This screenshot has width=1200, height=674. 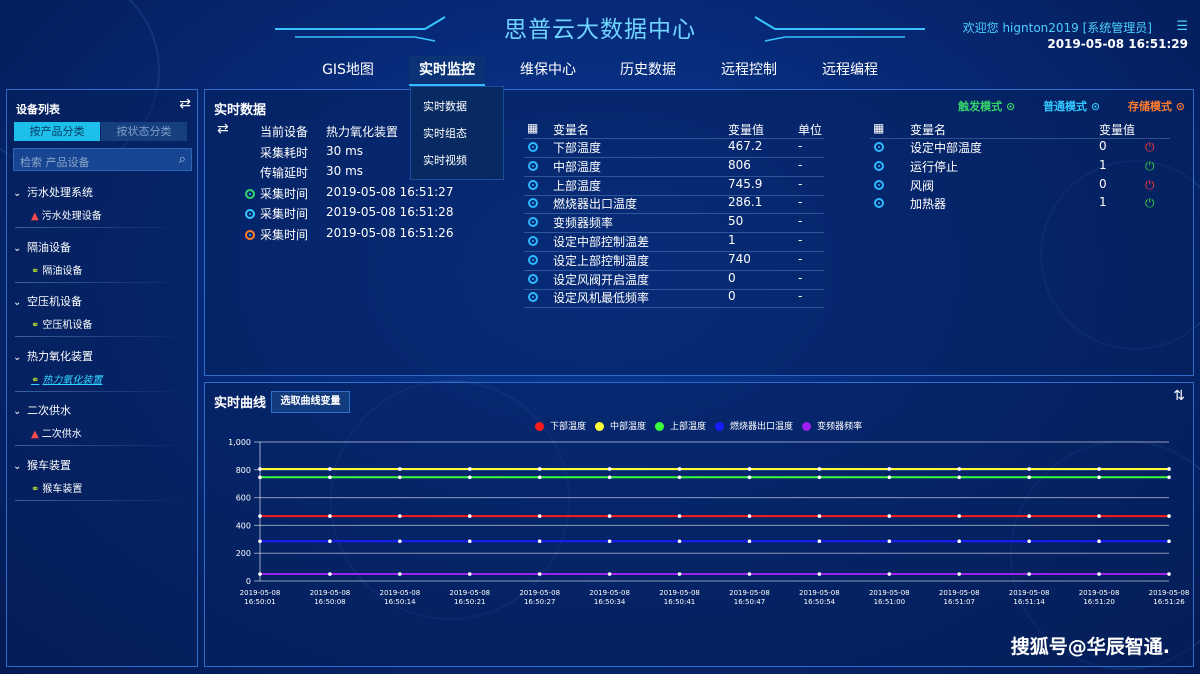 What do you see at coordinates (35, 271) in the screenshot?
I see `link-icon: ⚭` at bounding box center [35, 271].